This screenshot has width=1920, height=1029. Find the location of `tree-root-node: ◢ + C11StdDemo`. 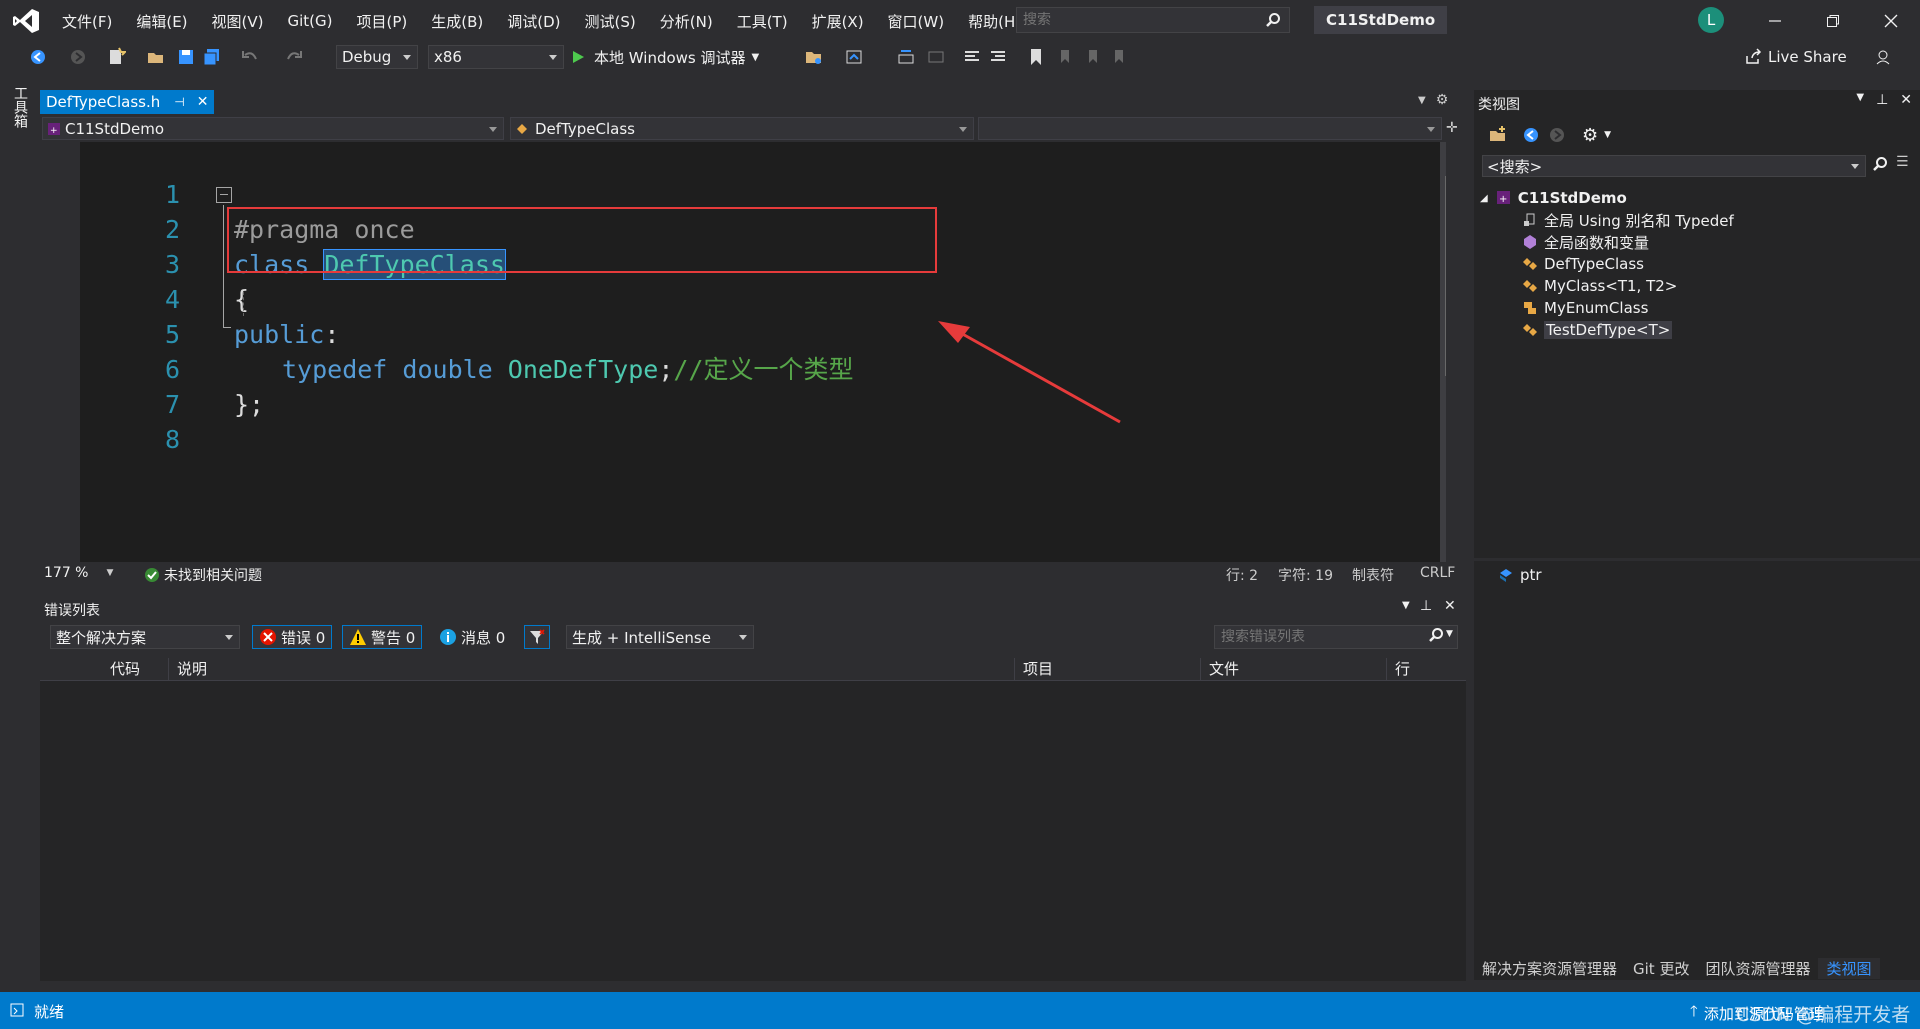

tree-root-node: ◢ + C11StdDemo is located at coordinates (1553, 198).